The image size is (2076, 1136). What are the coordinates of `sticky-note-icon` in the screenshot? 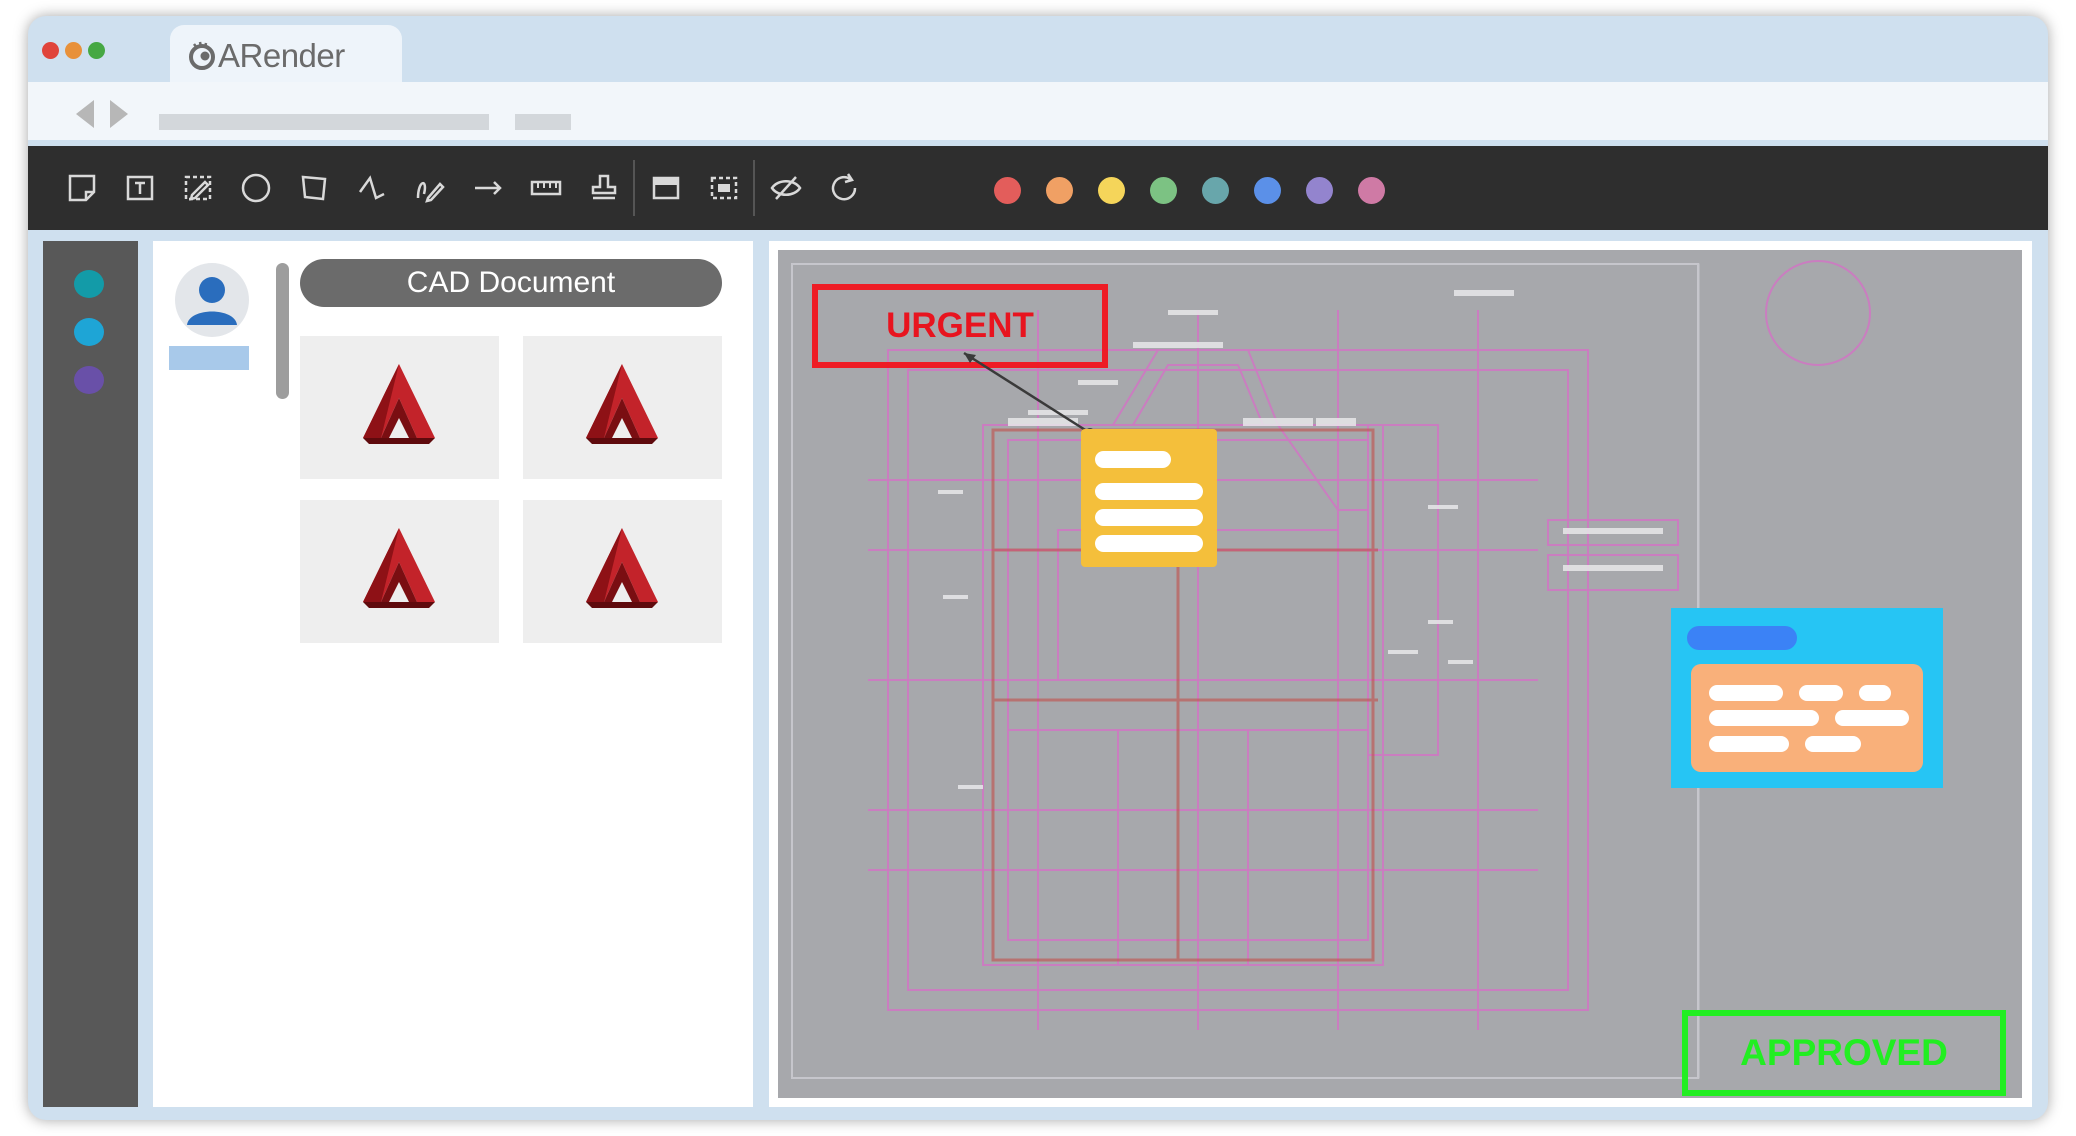 It's located at (82, 188).